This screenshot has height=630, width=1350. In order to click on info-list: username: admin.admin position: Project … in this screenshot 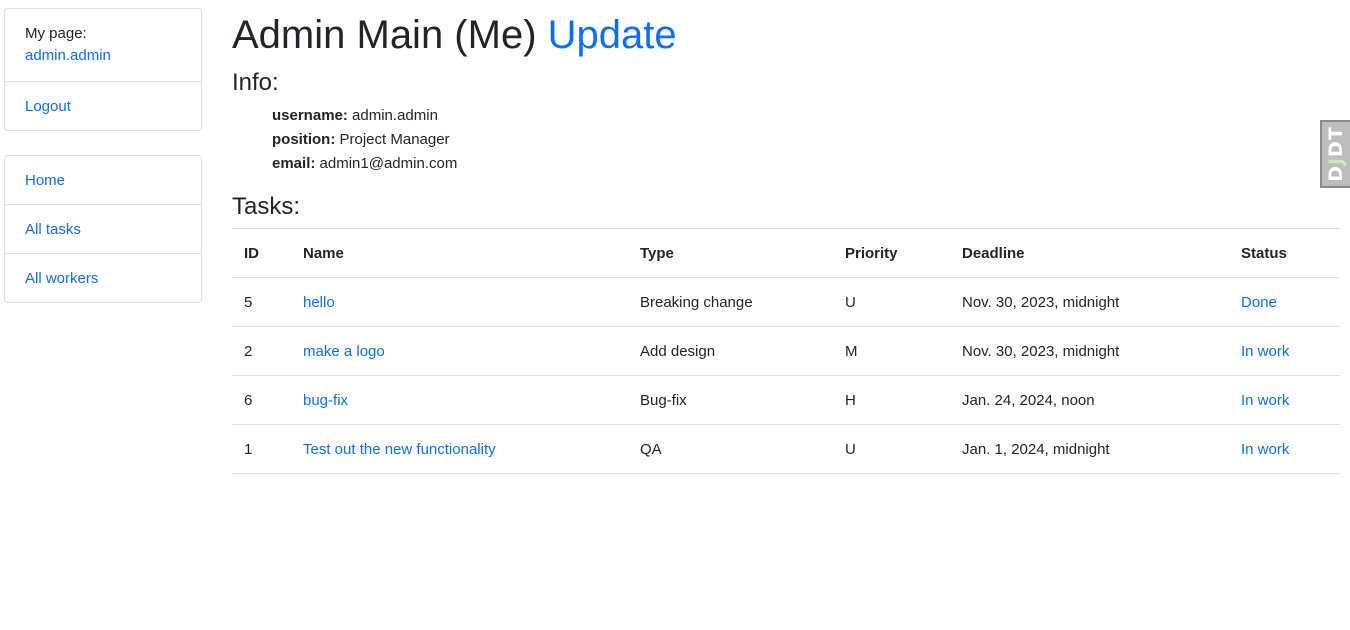, I will do `click(806, 140)`.